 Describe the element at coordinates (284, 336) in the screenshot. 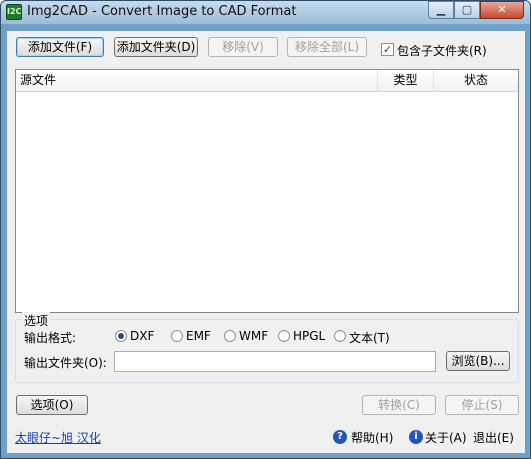

I see `format-hpgl-radio` at that location.